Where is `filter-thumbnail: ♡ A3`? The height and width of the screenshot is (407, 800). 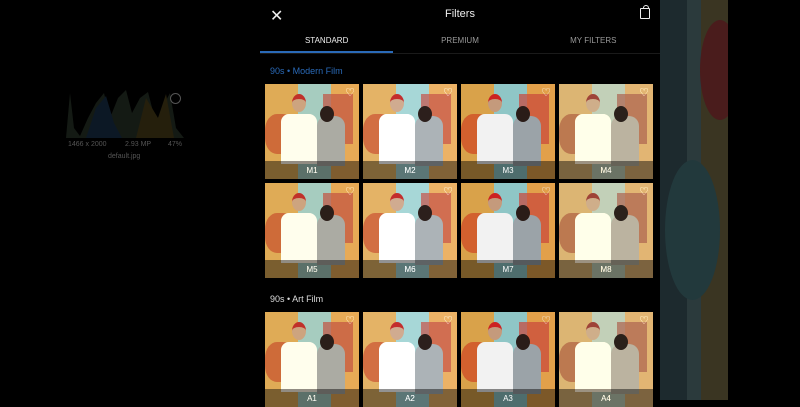 filter-thumbnail: ♡ A3 is located at coordinates (508, 359).